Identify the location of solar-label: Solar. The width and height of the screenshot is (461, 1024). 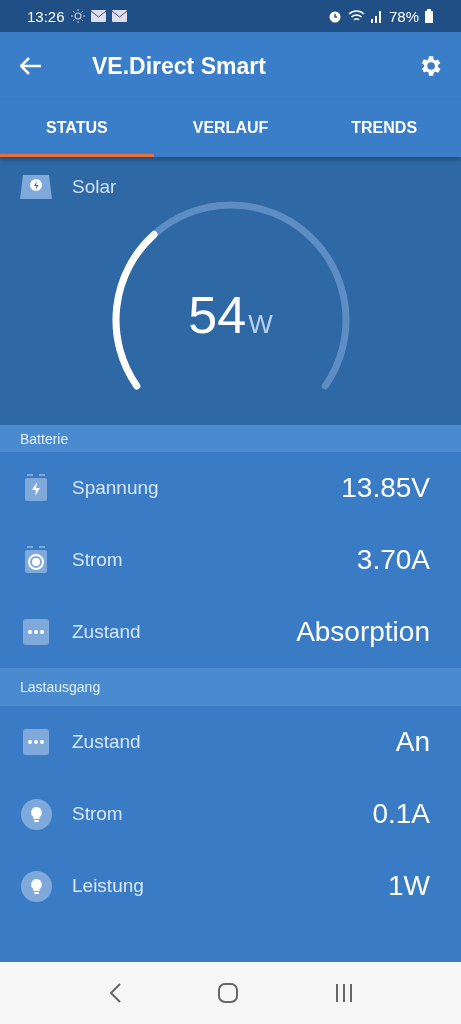
(94, 187).